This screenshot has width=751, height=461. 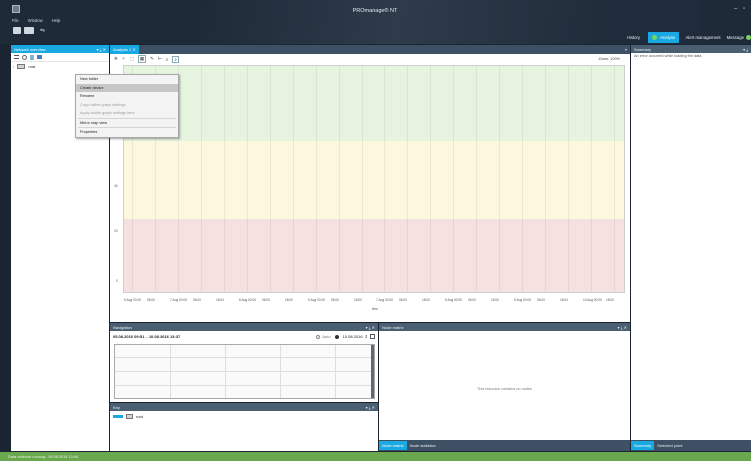 I want to click on menu-item-mirror-map-view: Mirror map view, so click(x=127, y=123).